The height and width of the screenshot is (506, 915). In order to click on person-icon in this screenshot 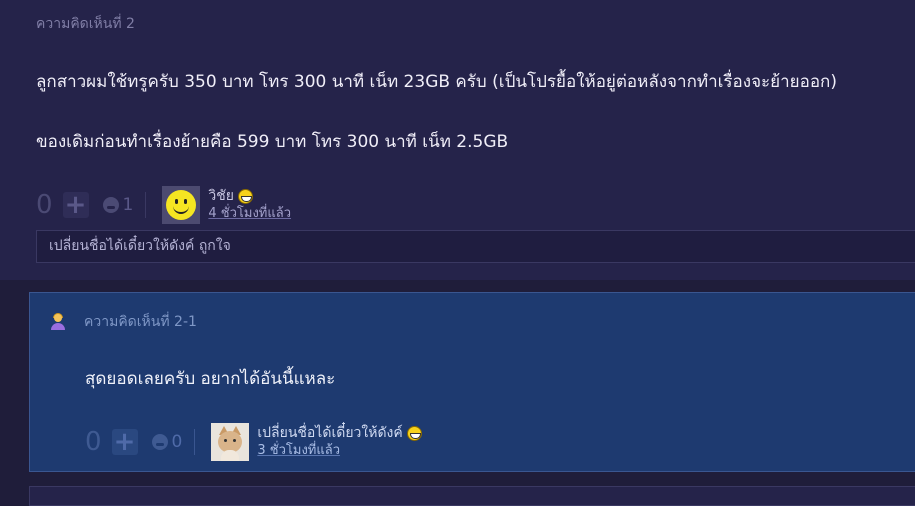, I will do `click(58, 321)`.